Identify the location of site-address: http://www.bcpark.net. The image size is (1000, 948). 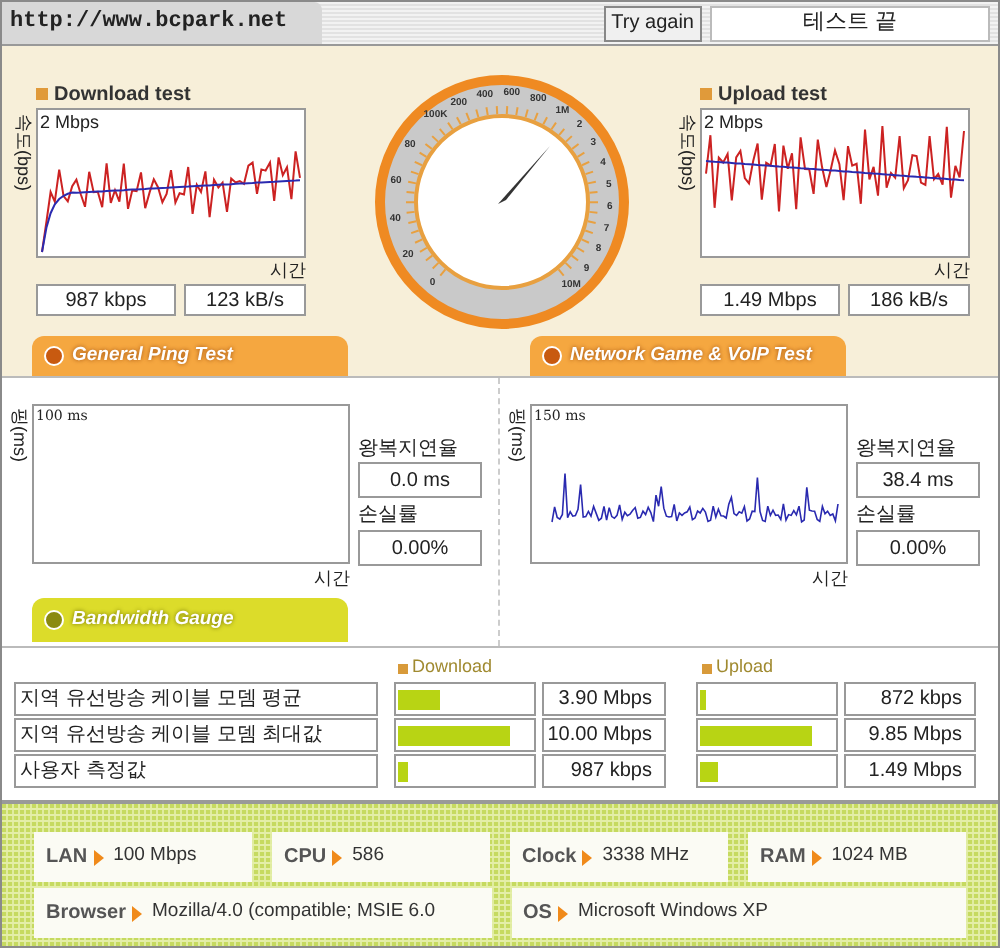
(162, 23).